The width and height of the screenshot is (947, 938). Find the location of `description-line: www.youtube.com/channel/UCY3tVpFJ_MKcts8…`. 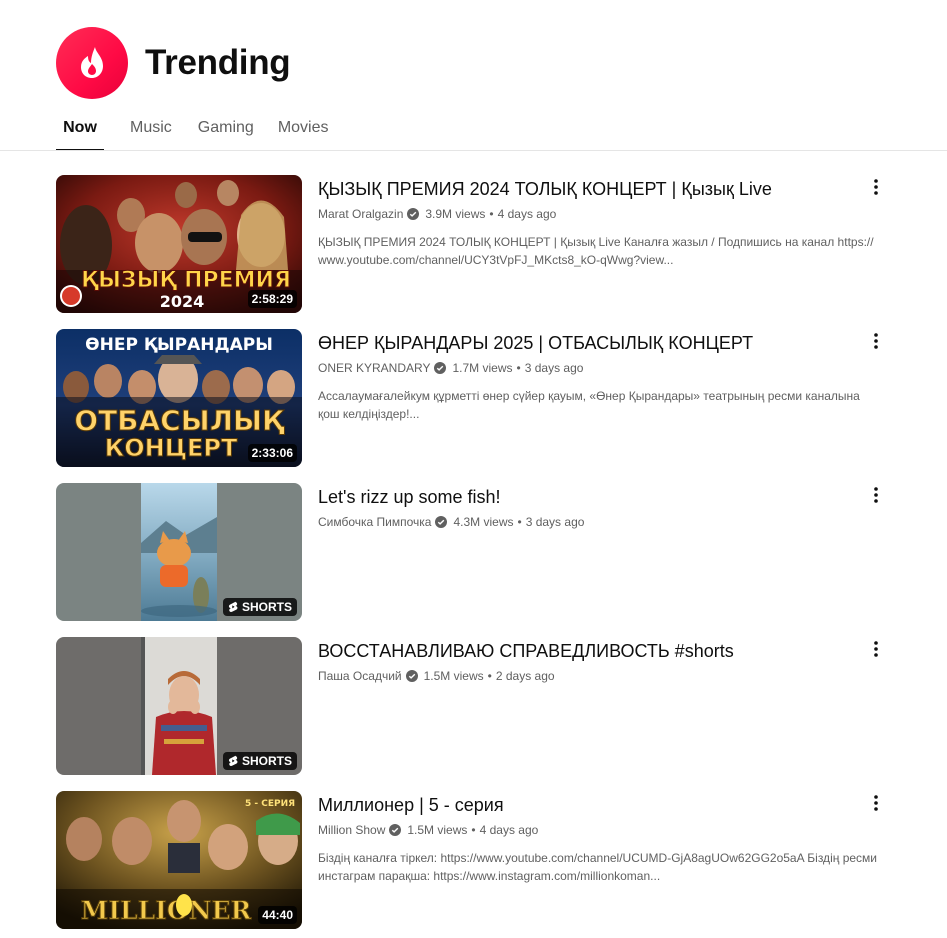

description-line: www.youtube.com/channel/UCY3tVpFJ_MKcts8… is located at coordinates (496, 260).